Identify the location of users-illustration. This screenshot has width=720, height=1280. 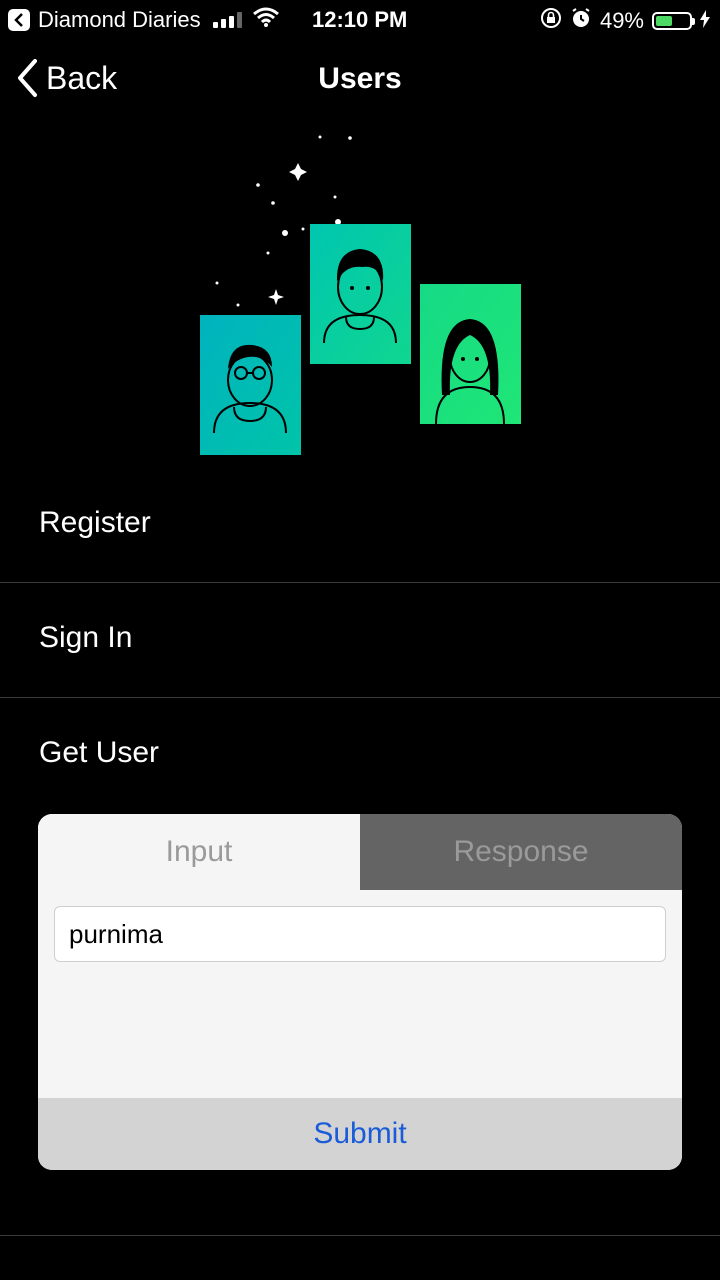
(360, 295).